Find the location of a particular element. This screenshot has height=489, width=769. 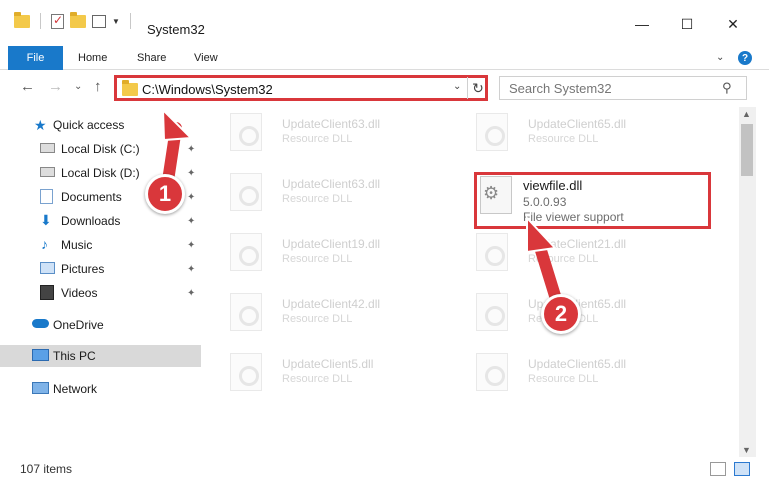

sidebar-item-this-pc: This PC is located at coordinates (100, 356).